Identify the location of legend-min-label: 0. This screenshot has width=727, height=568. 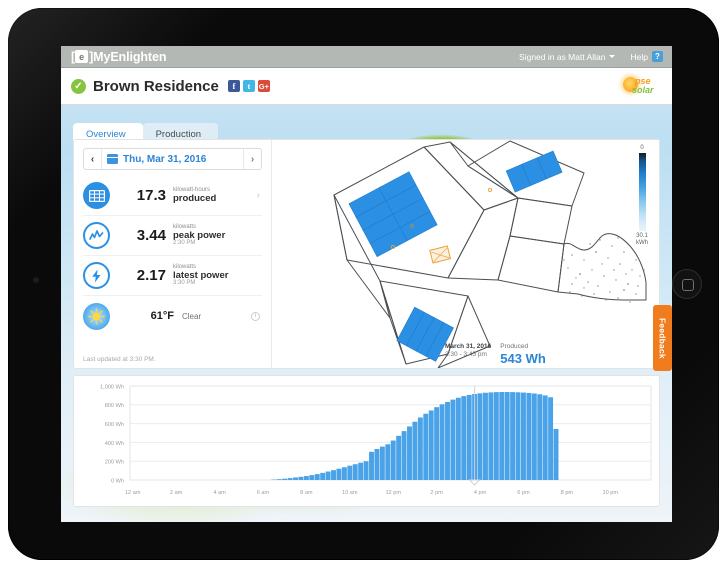
(642, 148).